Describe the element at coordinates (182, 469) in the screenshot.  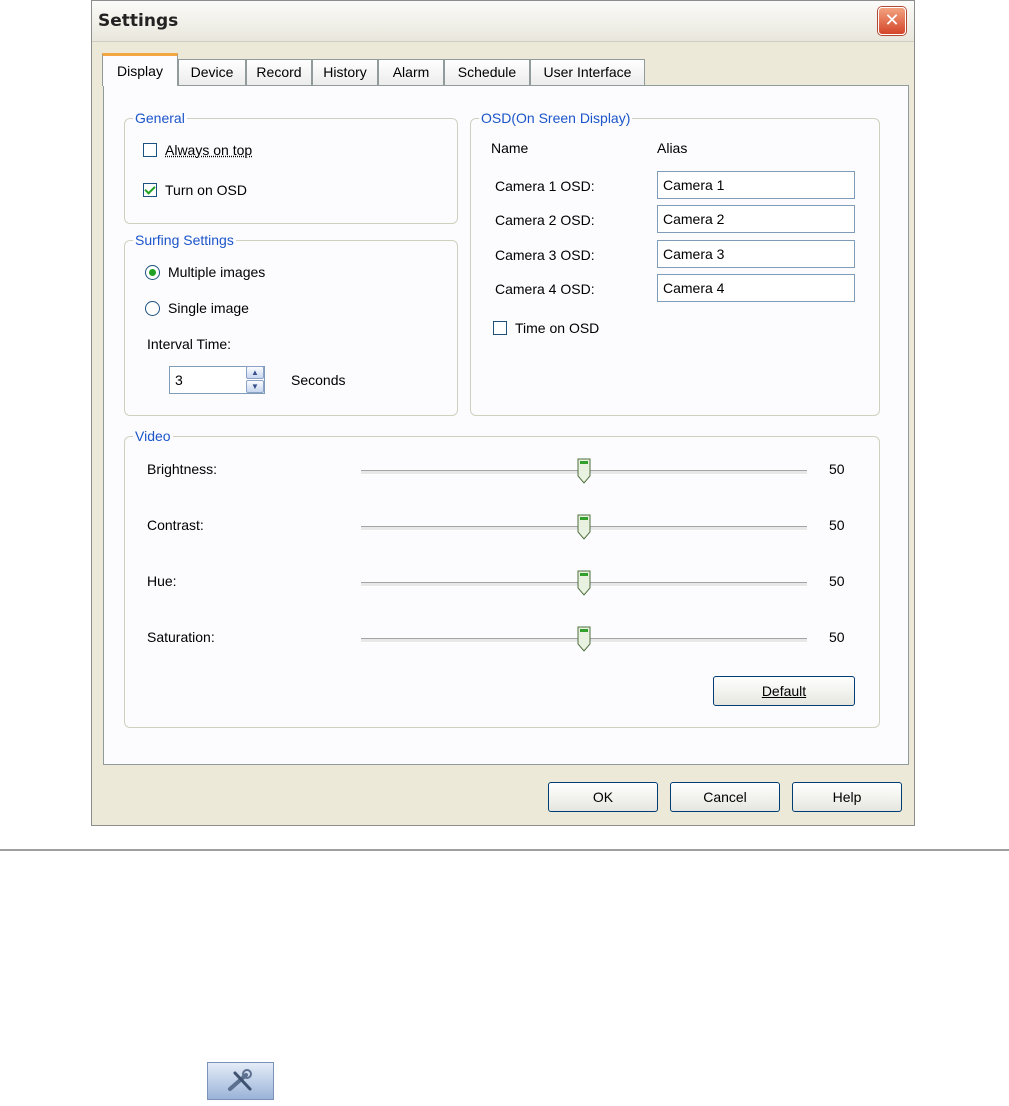
I see `brightness-label: Brightness:` at that location.